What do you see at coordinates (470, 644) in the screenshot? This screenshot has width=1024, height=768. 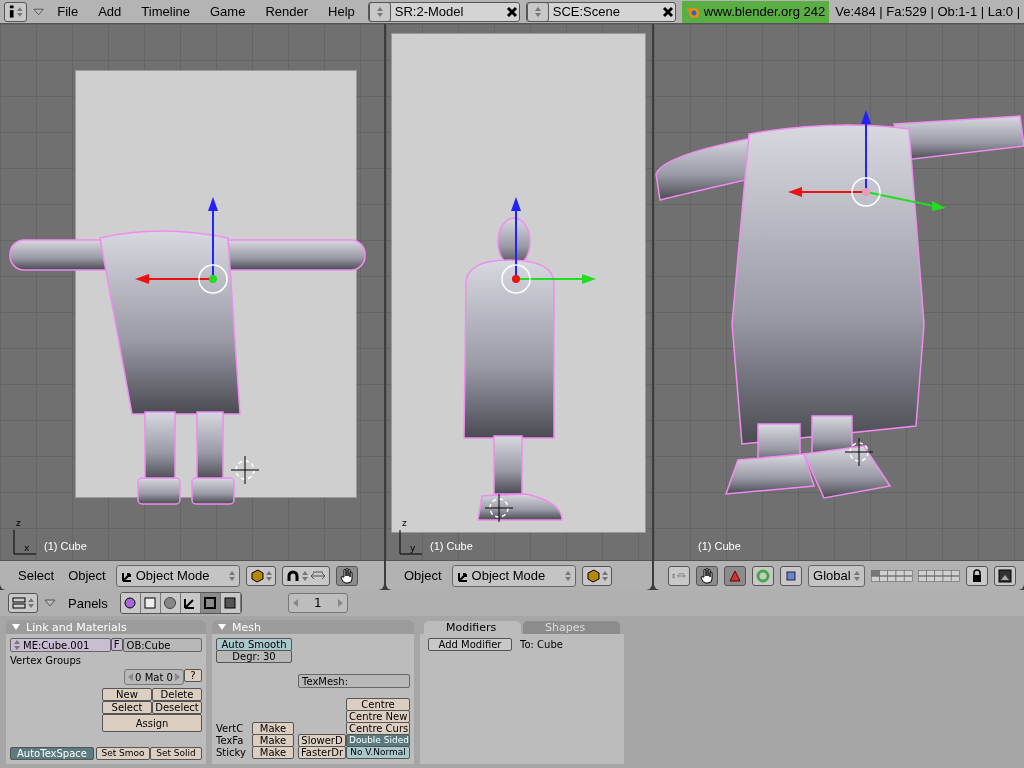 I see `add-modifier-button: Add Modifier` at bounding box center [470, 644].